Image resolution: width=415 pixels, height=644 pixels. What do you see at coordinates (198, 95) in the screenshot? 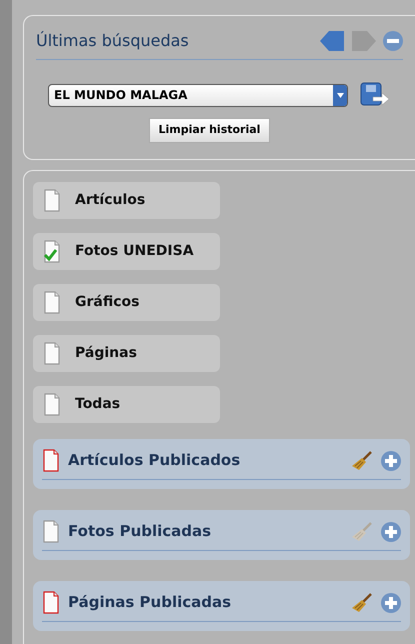
I see `search-select: EL MUNDO MALAGA` at bounding box center [198, 95].